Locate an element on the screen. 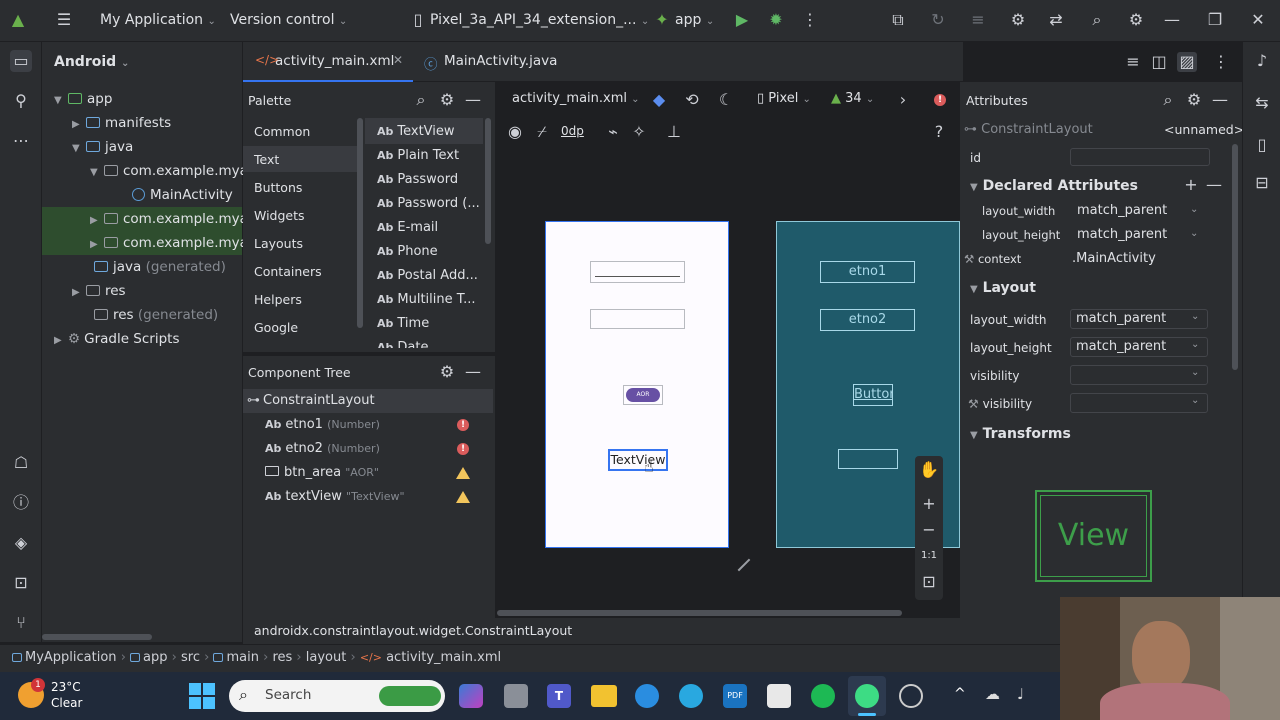 The height and width of the screenshot is (720, 1280). tree-item-package: ▼ com.example.mya is located at coordinates (169, 171).